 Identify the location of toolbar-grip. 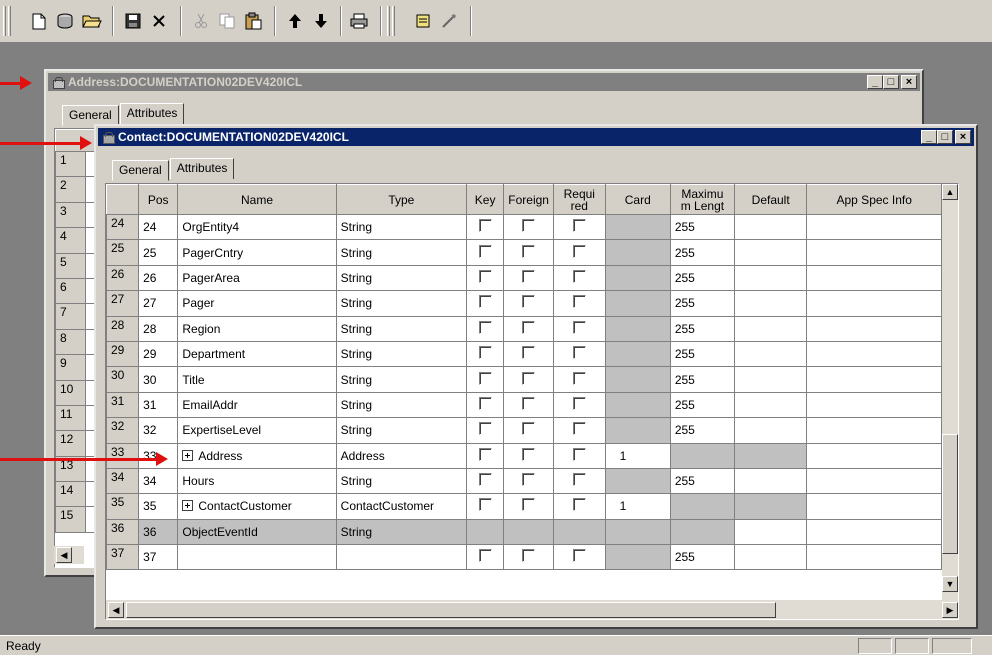
(9, 21).